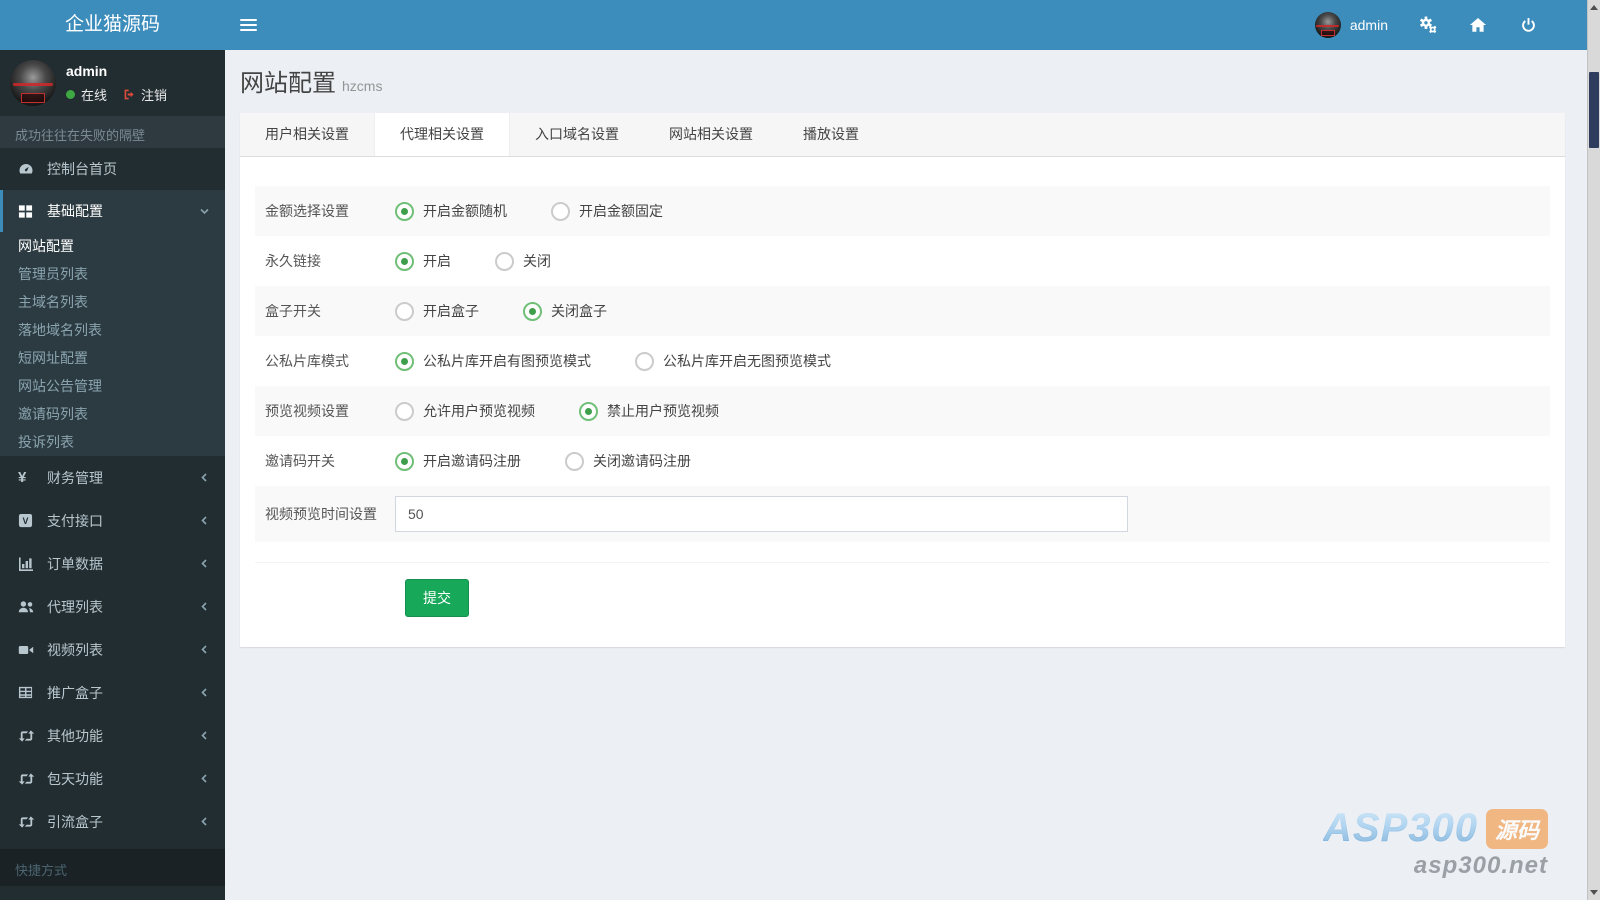 This screenshot has width=1600, height=900. Describe the element at coordinates (112, 563) in the screenshot. I see `sidebar-item-order-data: 订单数据` at that location.